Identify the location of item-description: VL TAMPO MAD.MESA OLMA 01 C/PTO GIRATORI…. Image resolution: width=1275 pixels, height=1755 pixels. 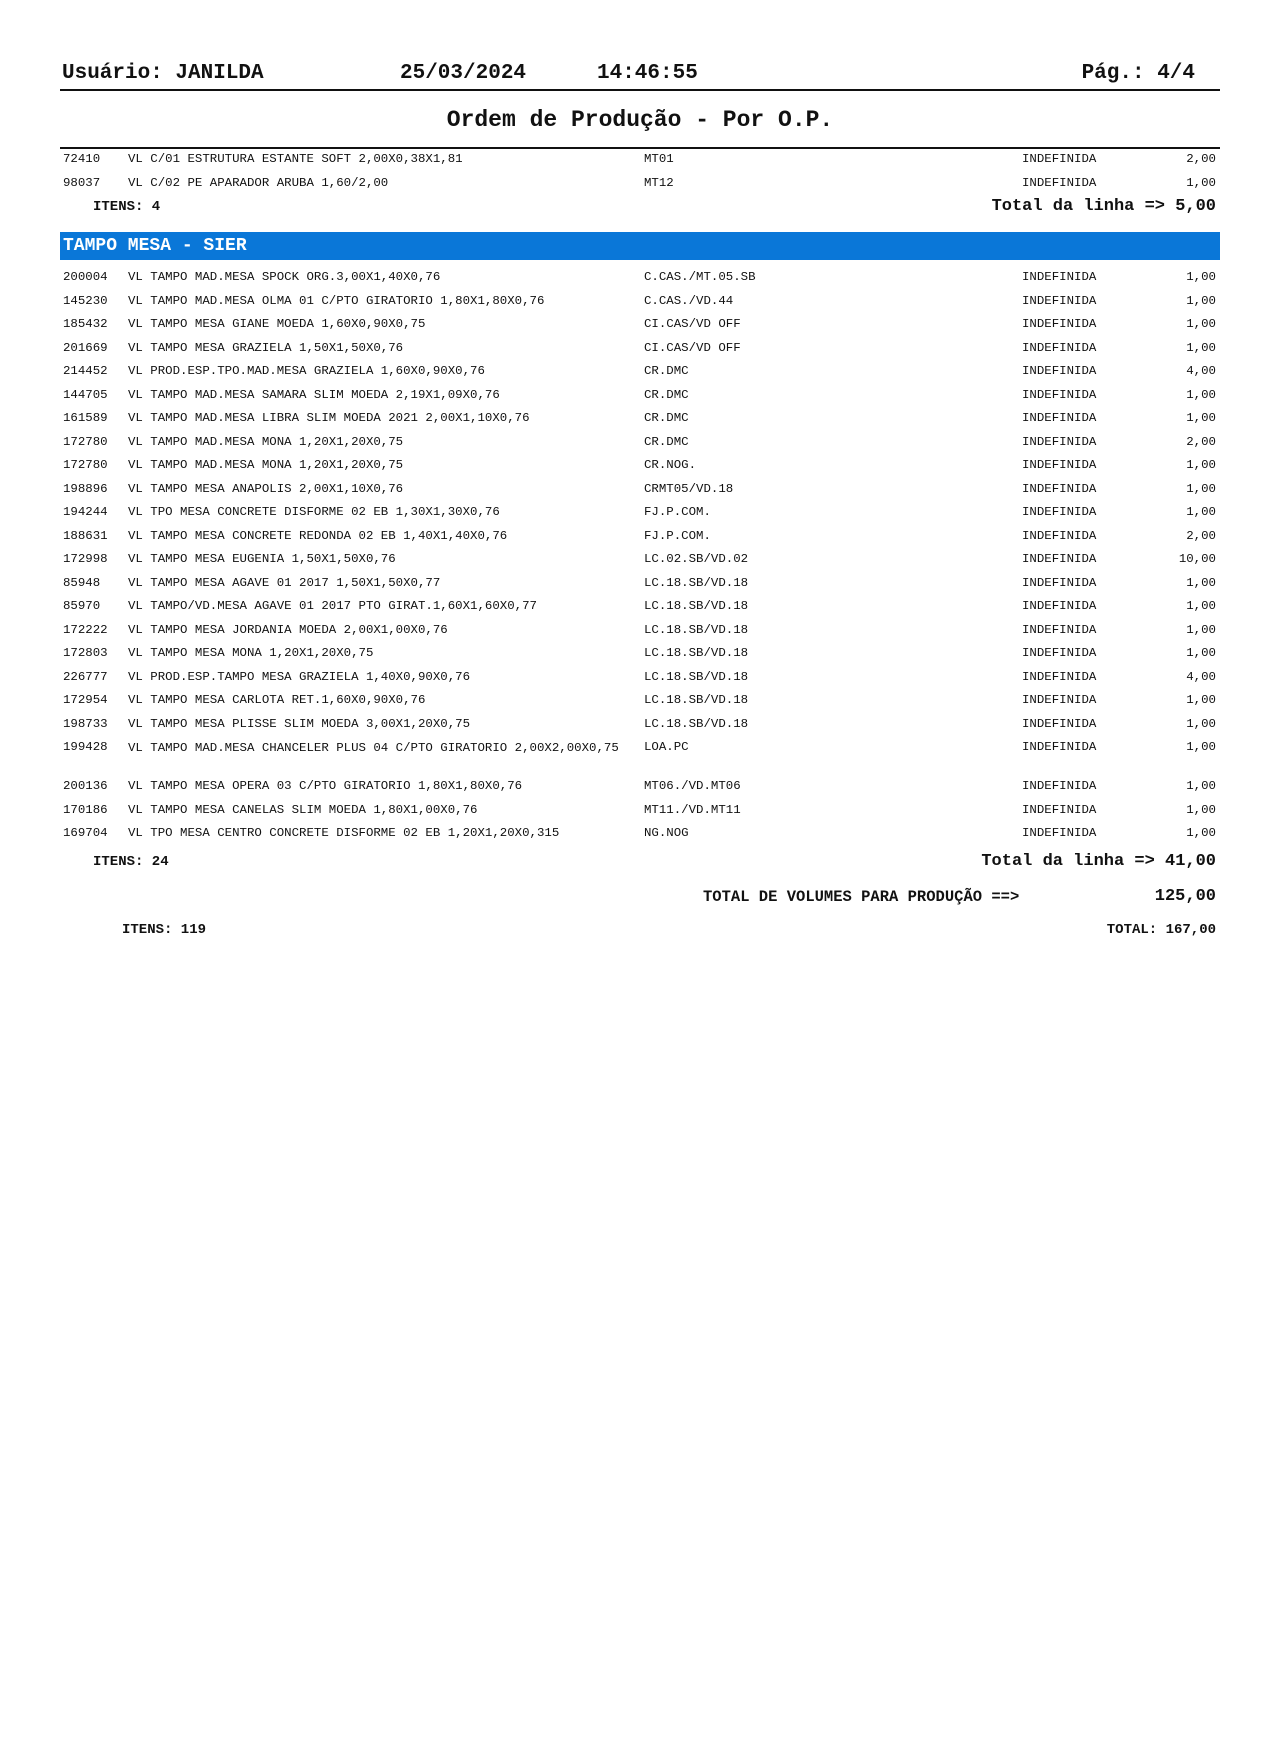
(336, 300).